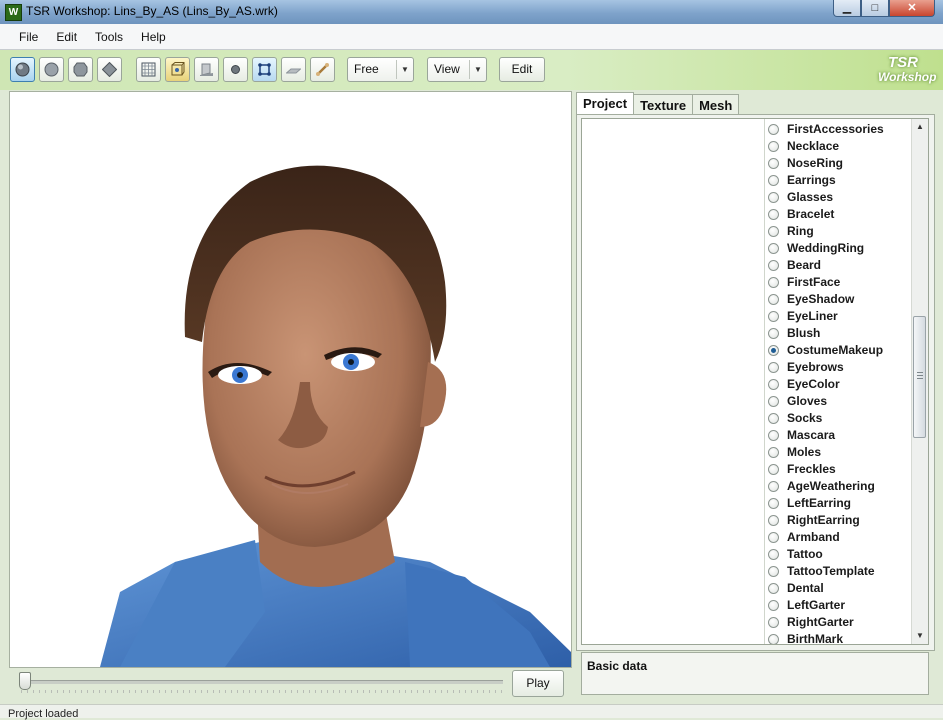  I want to click on tab-texture: Texture, so click(663, 104).